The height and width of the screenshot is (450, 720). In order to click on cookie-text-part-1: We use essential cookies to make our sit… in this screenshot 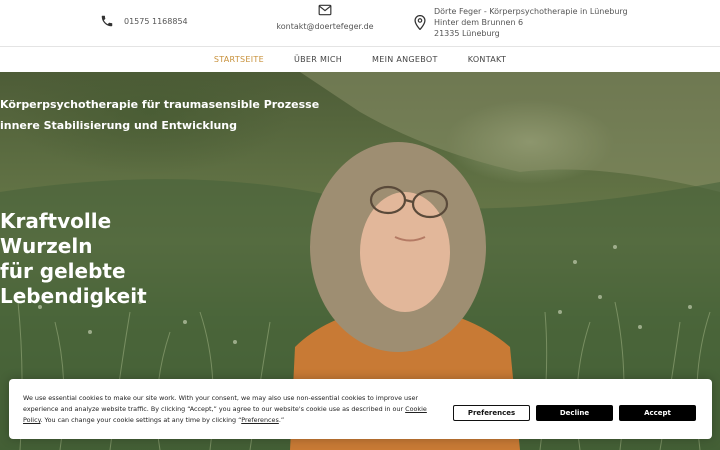, I will do `click(221, 403)`.